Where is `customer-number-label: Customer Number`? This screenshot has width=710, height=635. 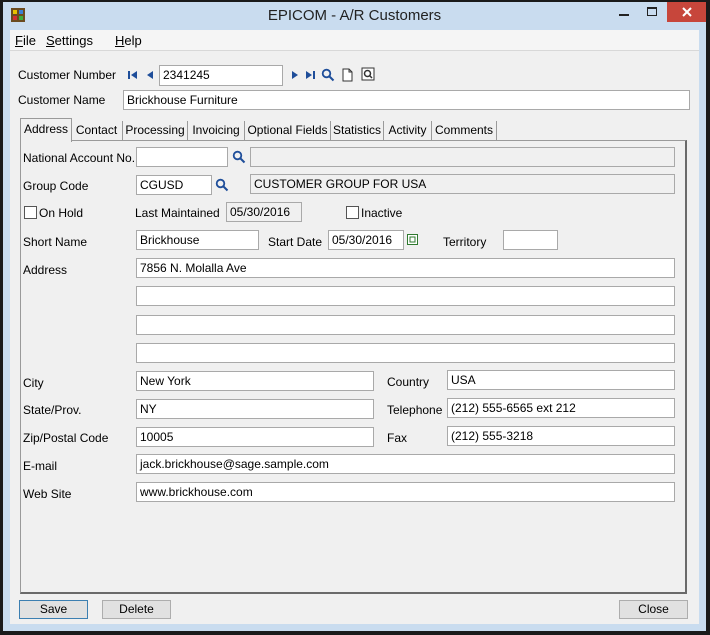
customer-number-label: Customer Number is located at coordinates (67, 75).